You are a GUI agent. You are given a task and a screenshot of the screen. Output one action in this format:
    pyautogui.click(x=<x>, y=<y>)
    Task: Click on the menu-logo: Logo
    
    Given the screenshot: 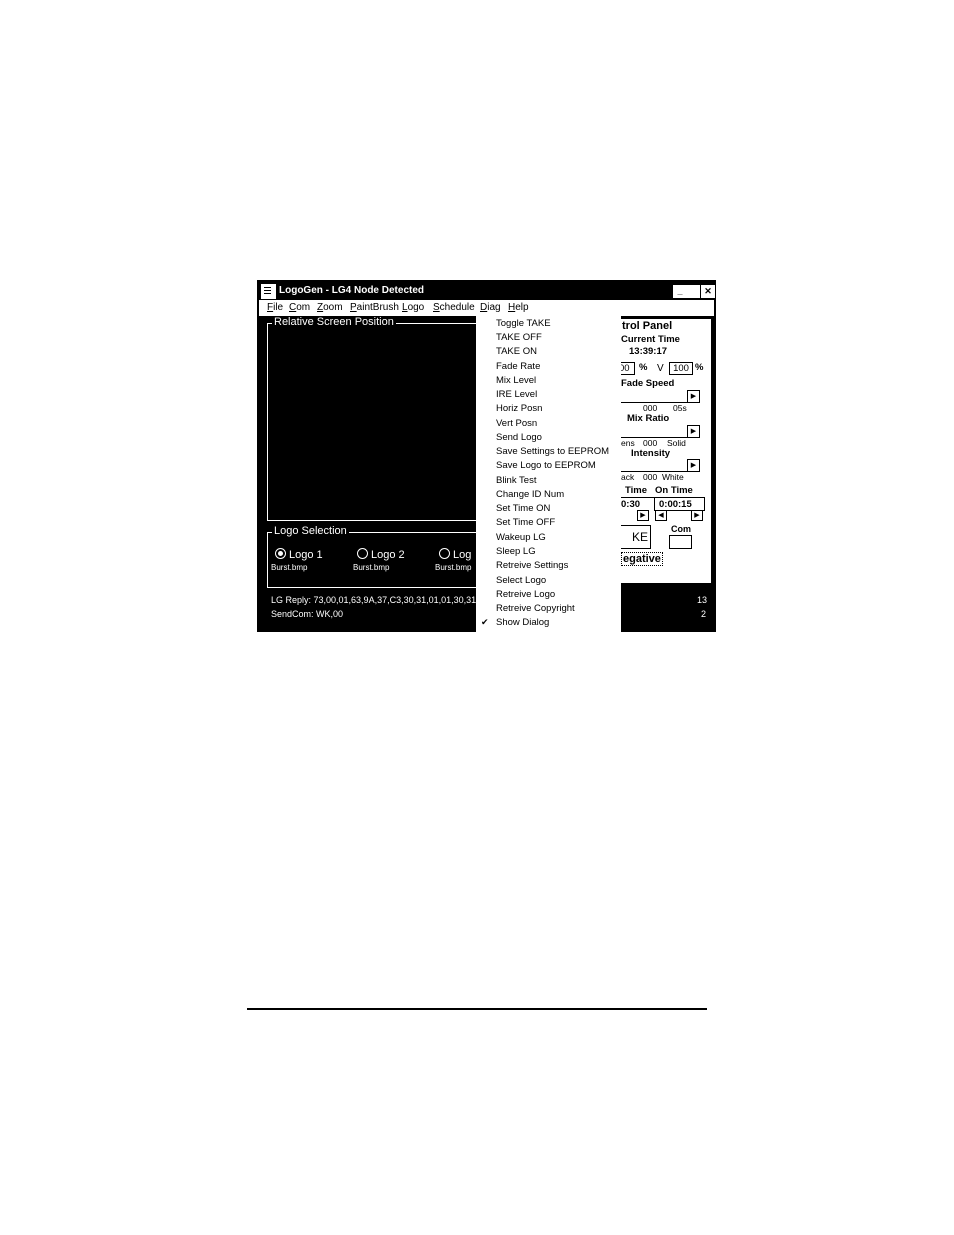 What is the action you would take?
    pyautogui.click(x=413, y=308)
    